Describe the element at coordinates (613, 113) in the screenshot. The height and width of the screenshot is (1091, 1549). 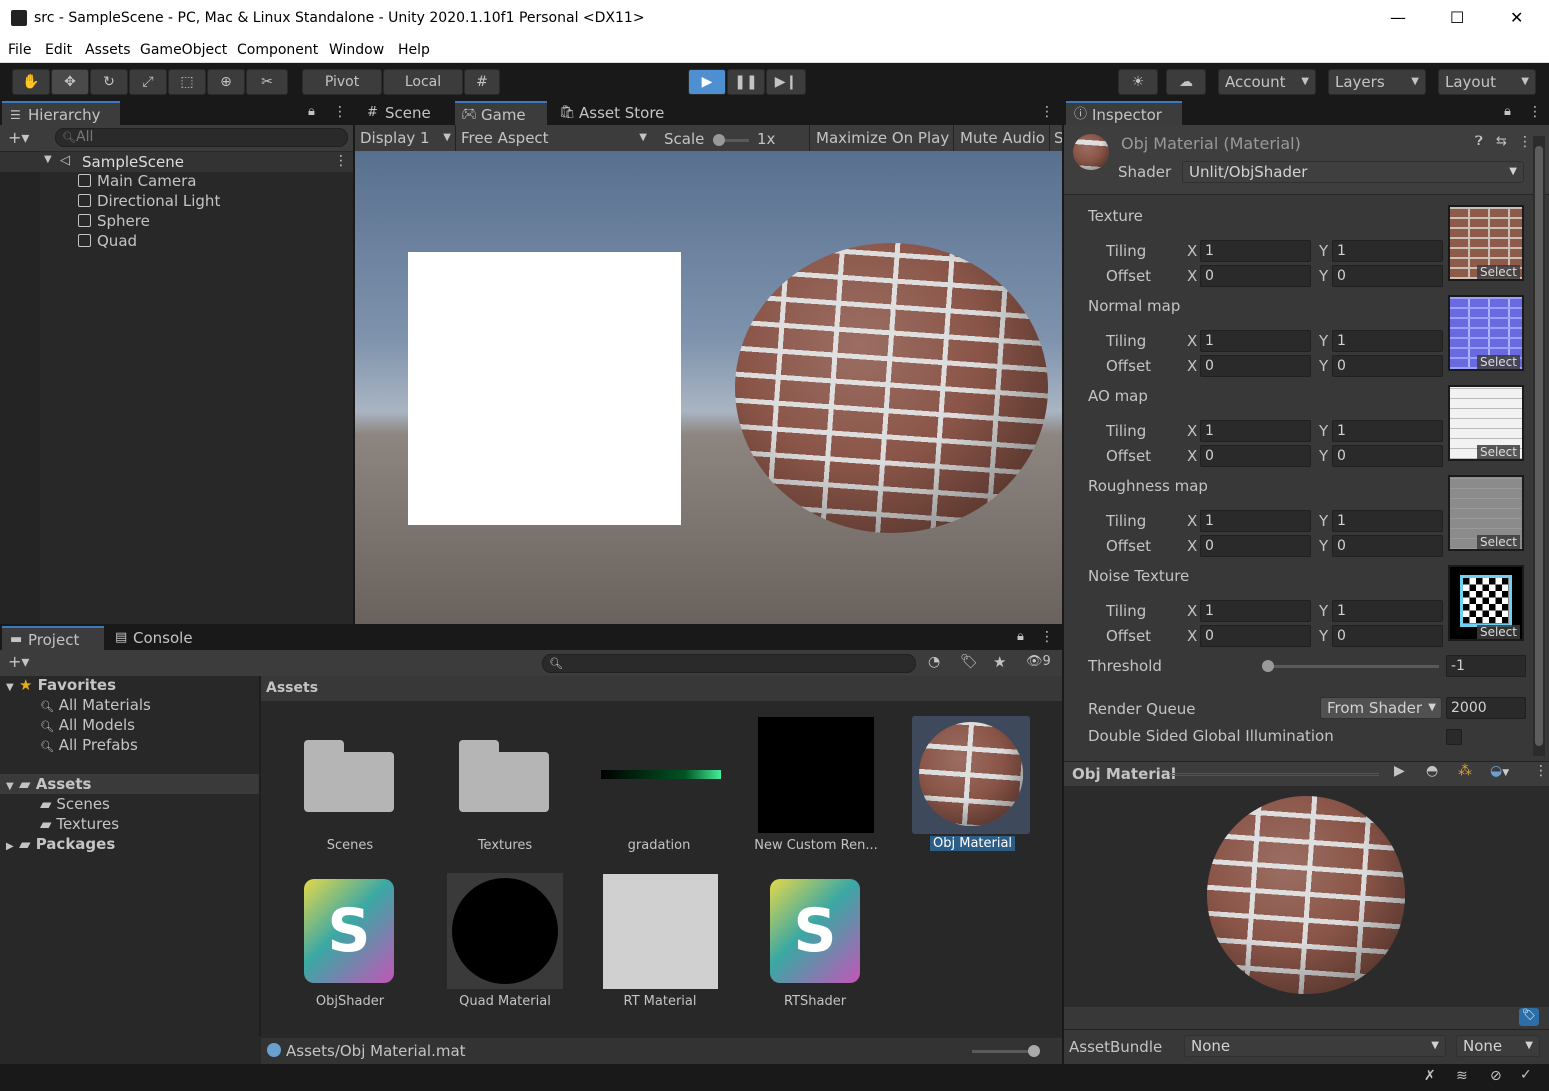
I see `tab-asset-store: 🛍︎ Asset Store` at that location.